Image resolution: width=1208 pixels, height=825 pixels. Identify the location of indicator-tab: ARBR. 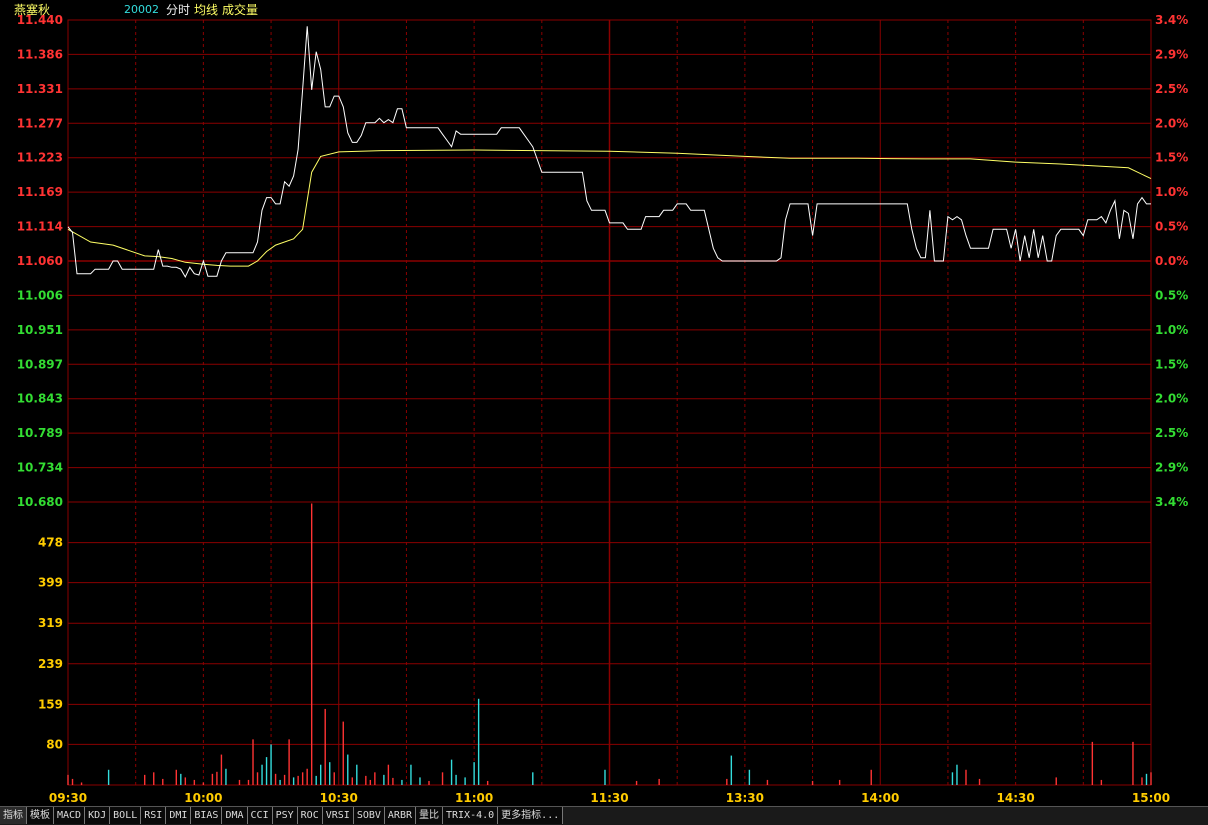
(400, 815).